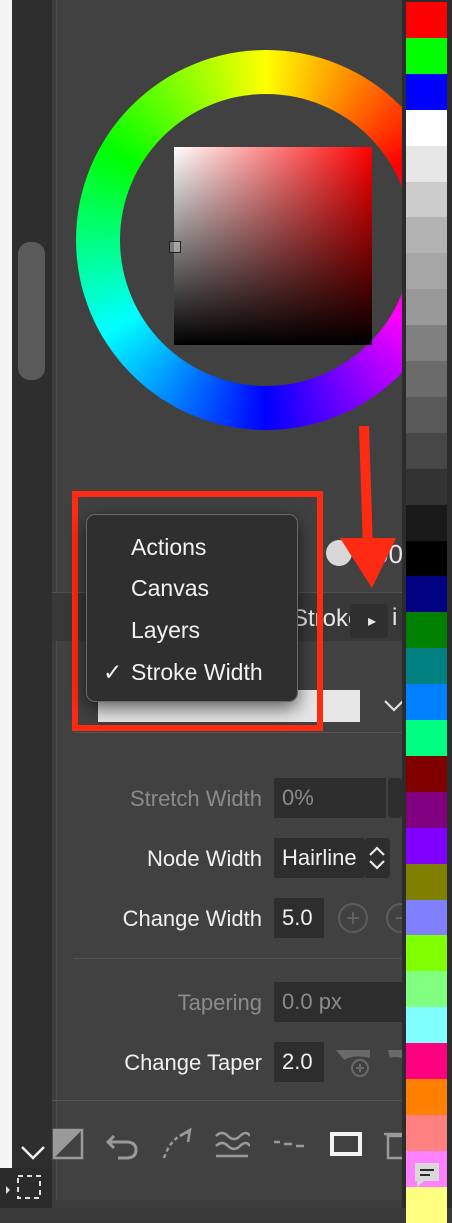  Describe the element at coordinates (299, 1062) in the screenshot. I see `change-taper-field: 2.0` at that location.